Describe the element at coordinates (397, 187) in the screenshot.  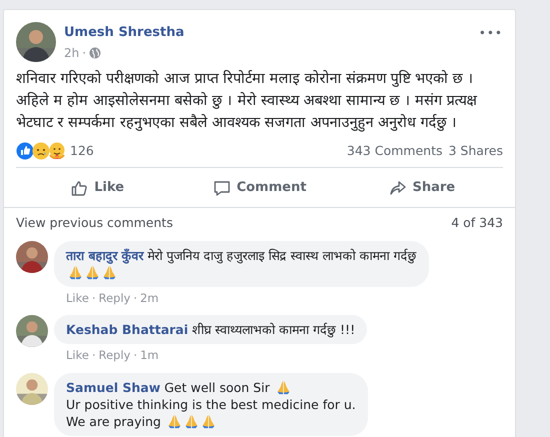
I see `share-arrow-icon` at that location.